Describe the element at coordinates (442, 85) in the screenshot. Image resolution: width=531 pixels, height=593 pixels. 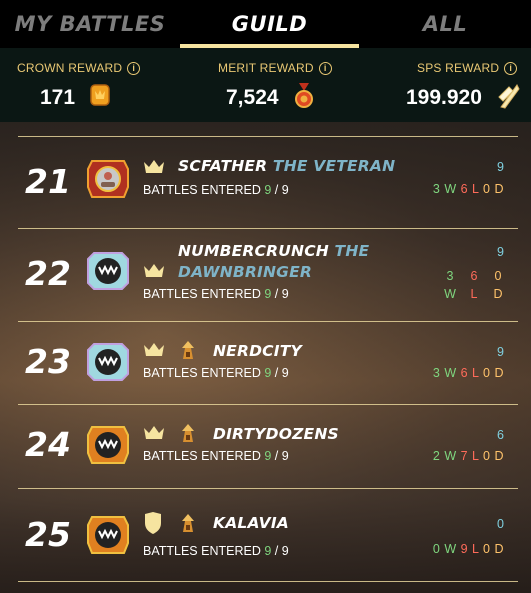
I see `sps-reward: SPS REWARD i 199.920` at that location.